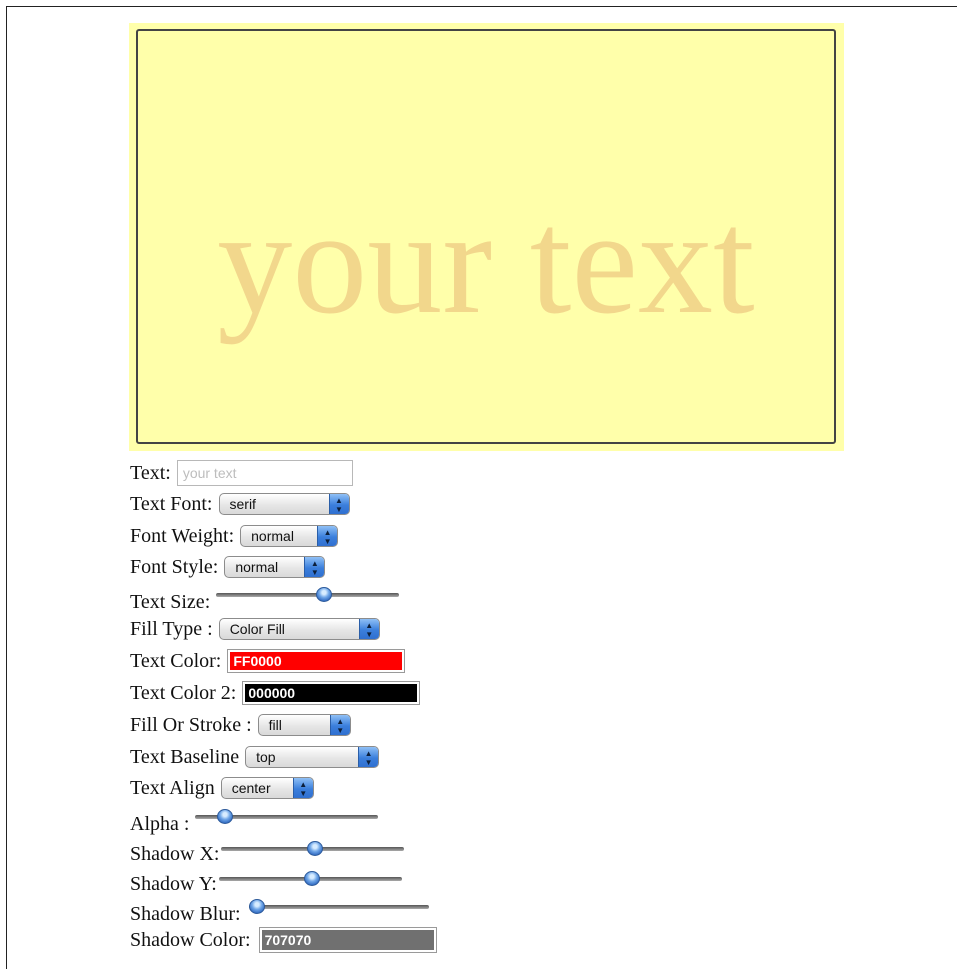 This screenshot has height=970, width=959. I want to click on font-weight-select: normal ▲ ▼, so click(289, 536).